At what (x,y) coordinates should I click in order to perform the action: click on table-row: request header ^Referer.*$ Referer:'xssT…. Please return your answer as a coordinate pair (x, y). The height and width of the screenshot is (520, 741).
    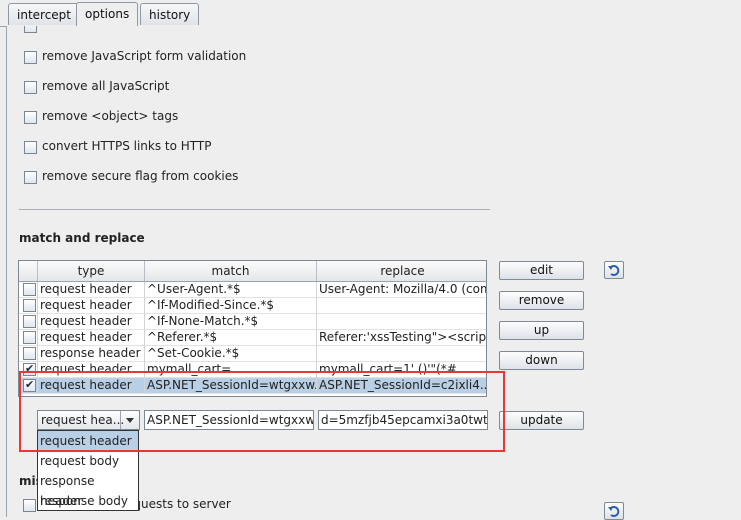
    Looking at the image, I should click on (252, 338).